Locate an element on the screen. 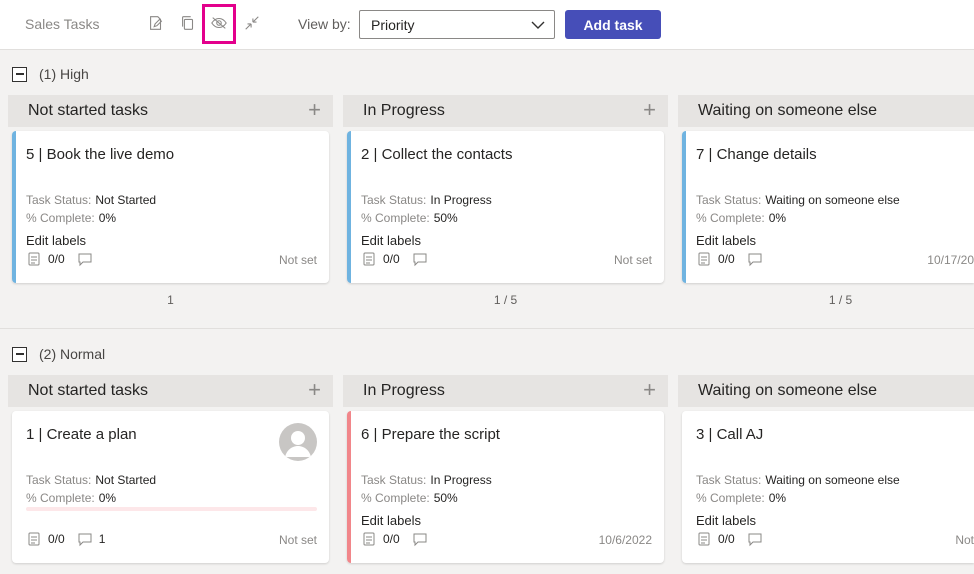 This screenshot has height=574, width=974. copy-icon is located at coordinates (188, 23).